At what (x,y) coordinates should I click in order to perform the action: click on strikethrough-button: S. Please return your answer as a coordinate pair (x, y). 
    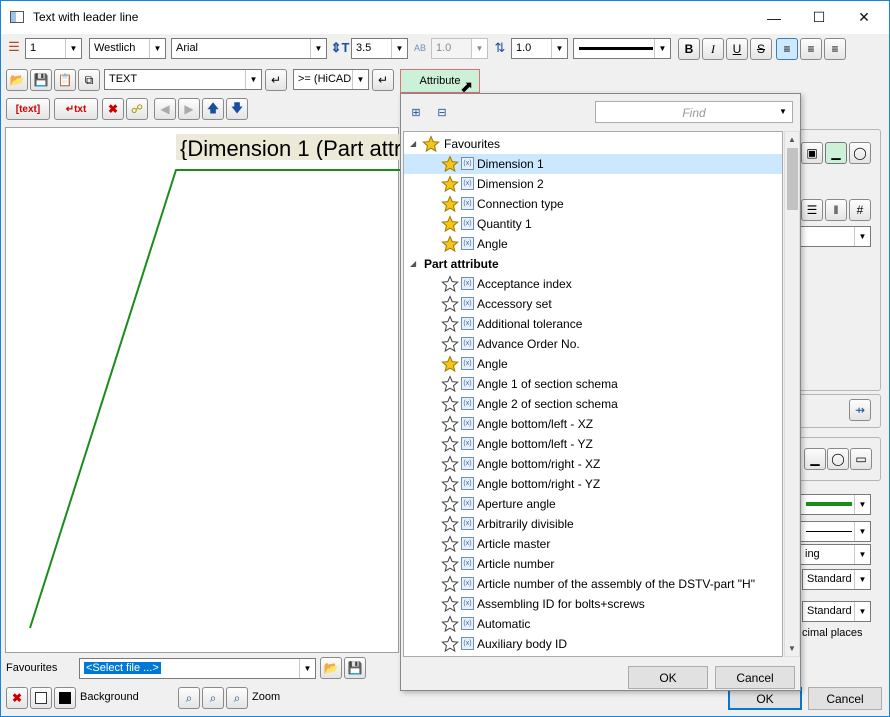
    Looking at the image, I should click on (761, 49).